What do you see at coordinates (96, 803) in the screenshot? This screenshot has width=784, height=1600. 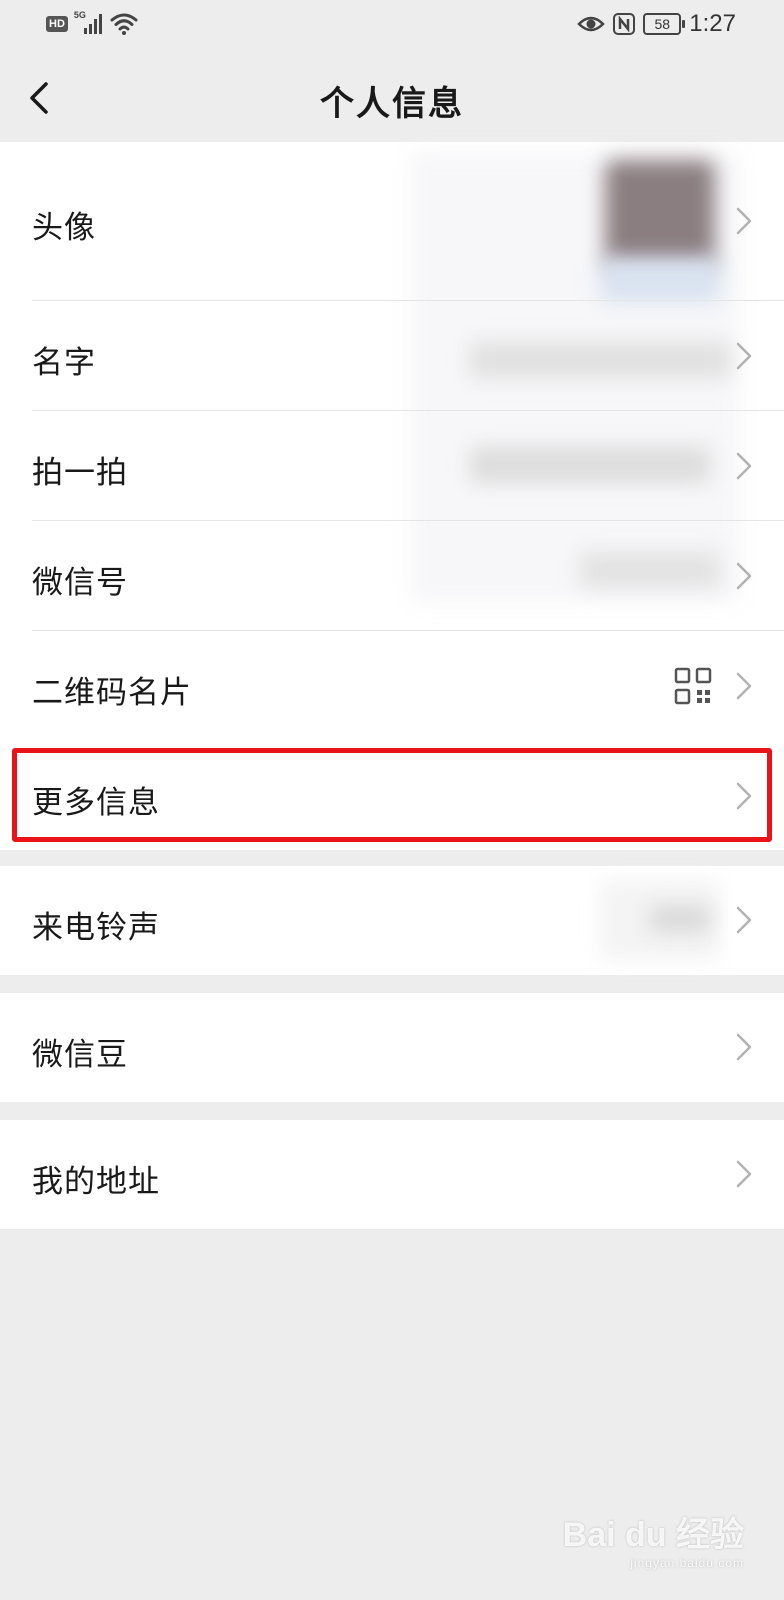 I see `row-label: 更多信息` at bounding box center [96, 803].